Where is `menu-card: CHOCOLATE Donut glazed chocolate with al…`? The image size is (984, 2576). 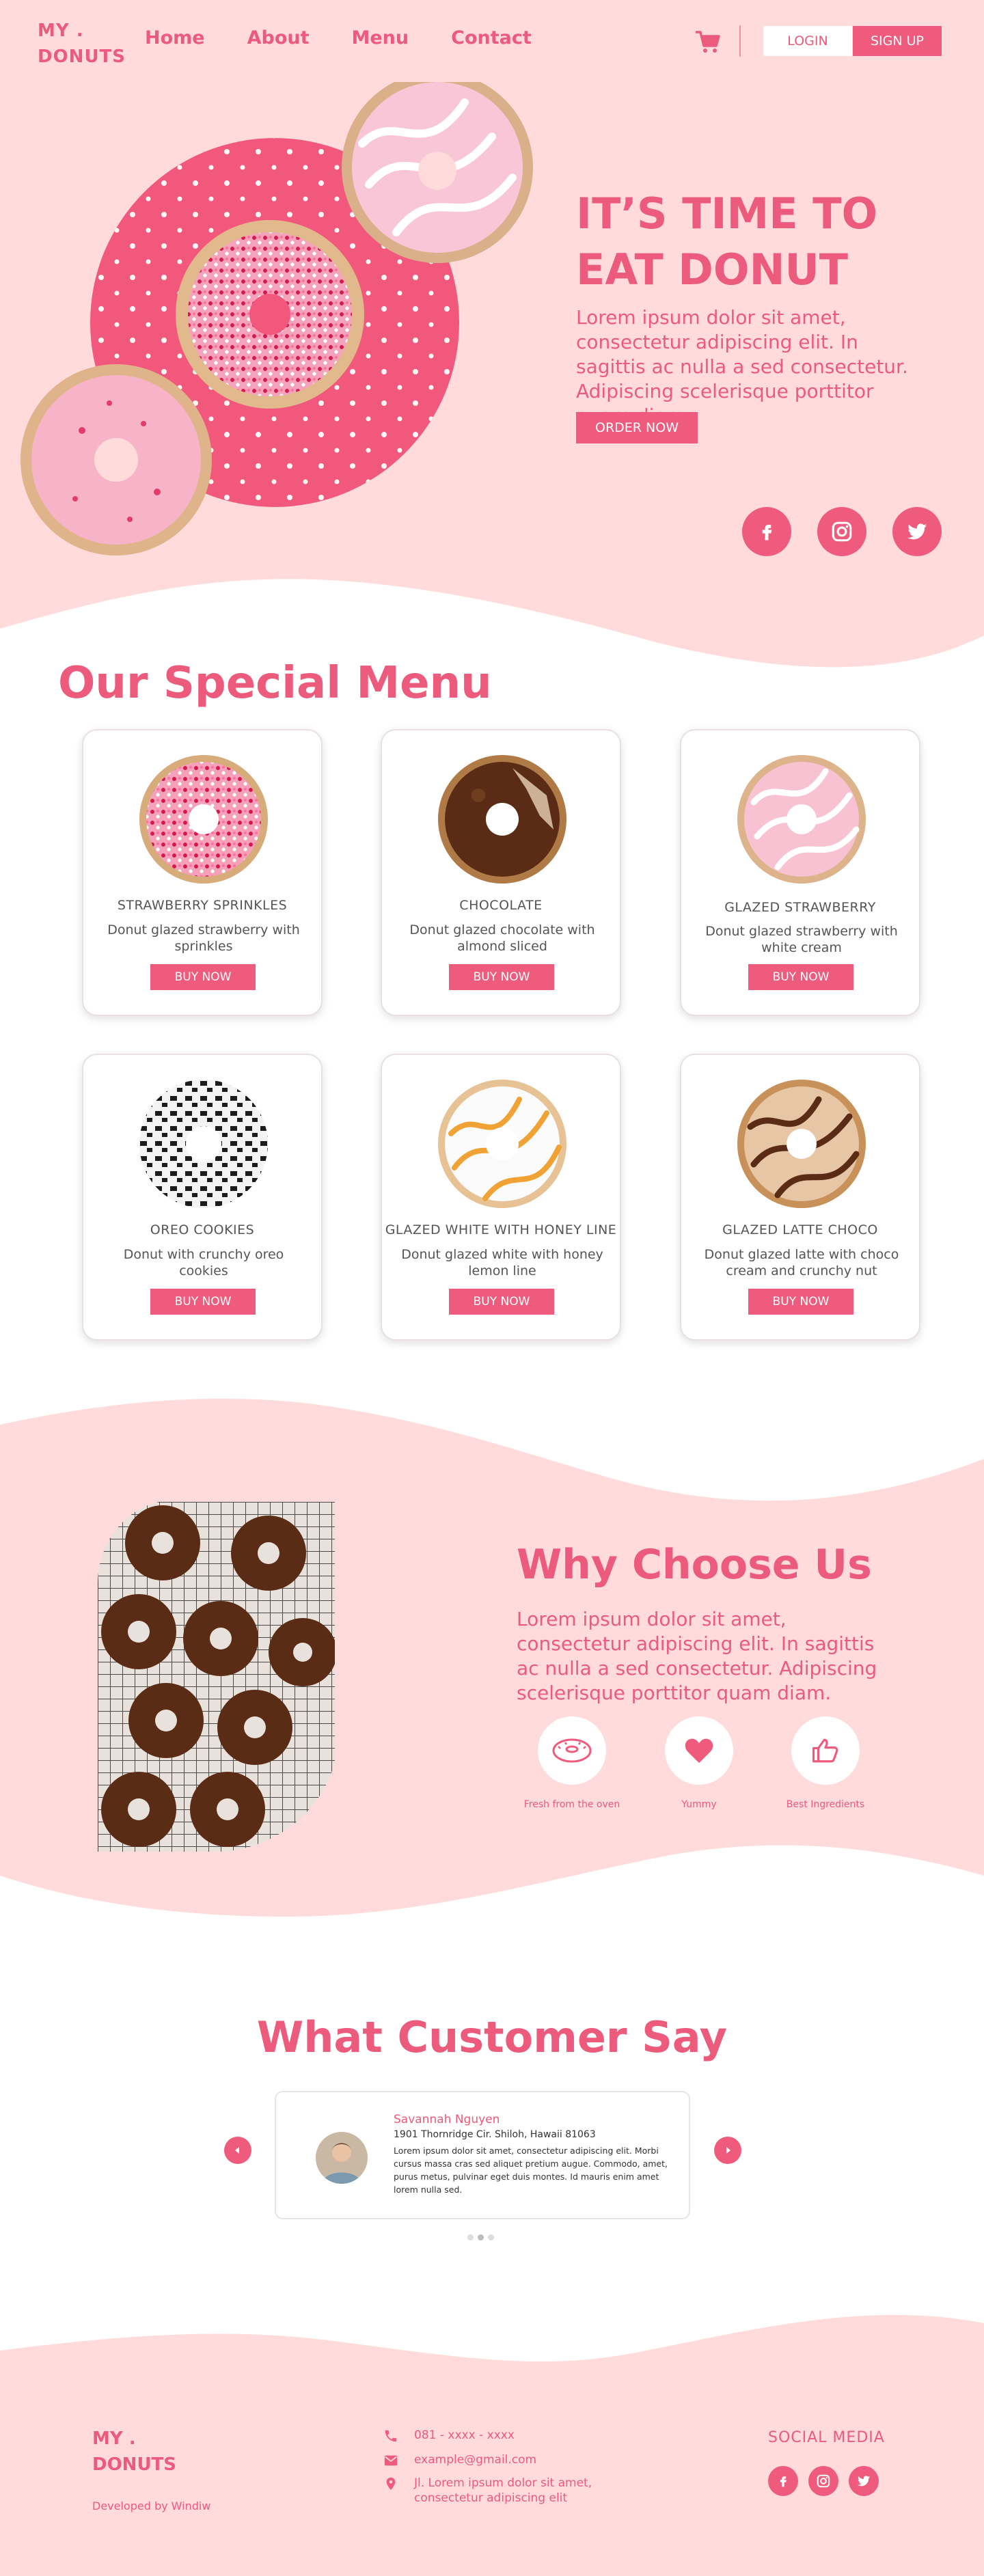
menu-card: CHOCOLATE Donut glazed chocolate with al… is located at coordinates (501, 873).